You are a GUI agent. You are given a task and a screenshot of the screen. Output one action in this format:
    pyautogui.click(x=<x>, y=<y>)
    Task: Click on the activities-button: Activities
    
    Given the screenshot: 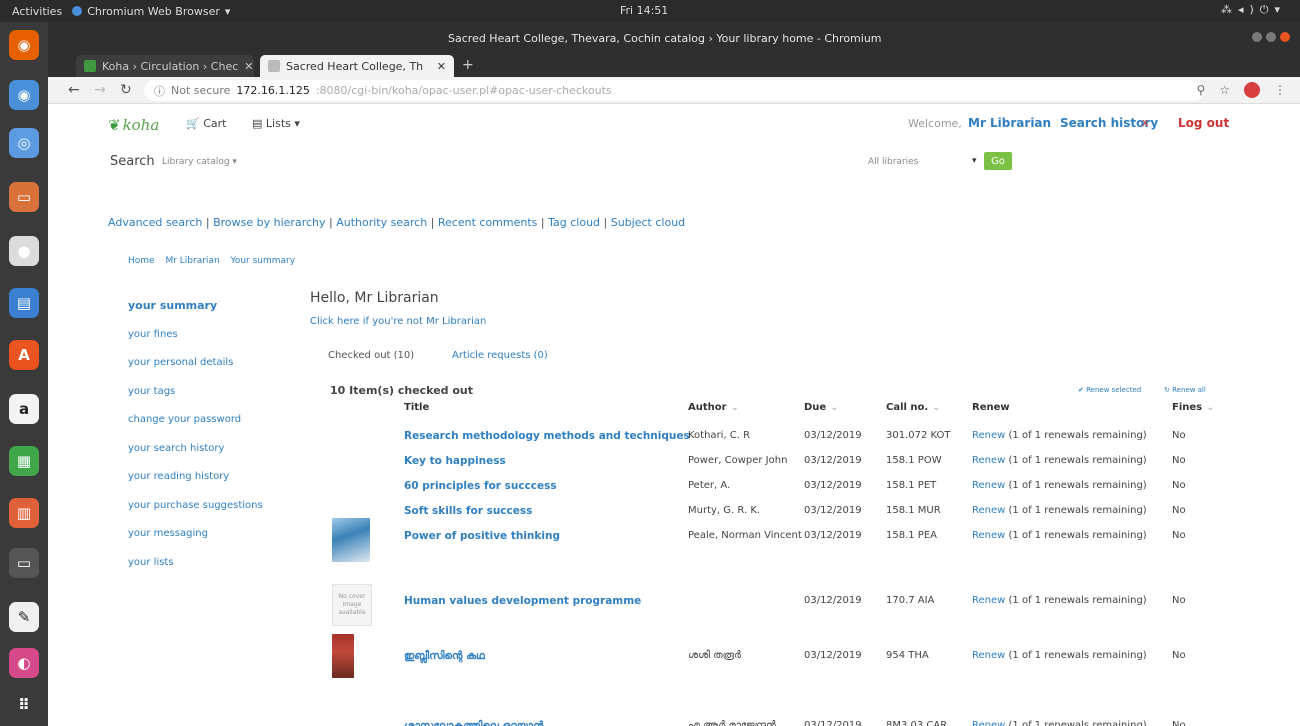 What is the action you would take?
    pyautogui.click(x=36, y=11)
    